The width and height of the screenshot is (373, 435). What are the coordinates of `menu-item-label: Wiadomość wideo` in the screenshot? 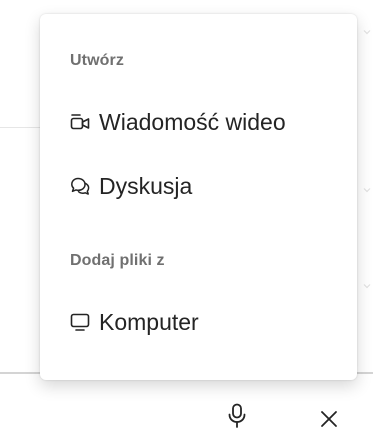 It's located at (192, 121).